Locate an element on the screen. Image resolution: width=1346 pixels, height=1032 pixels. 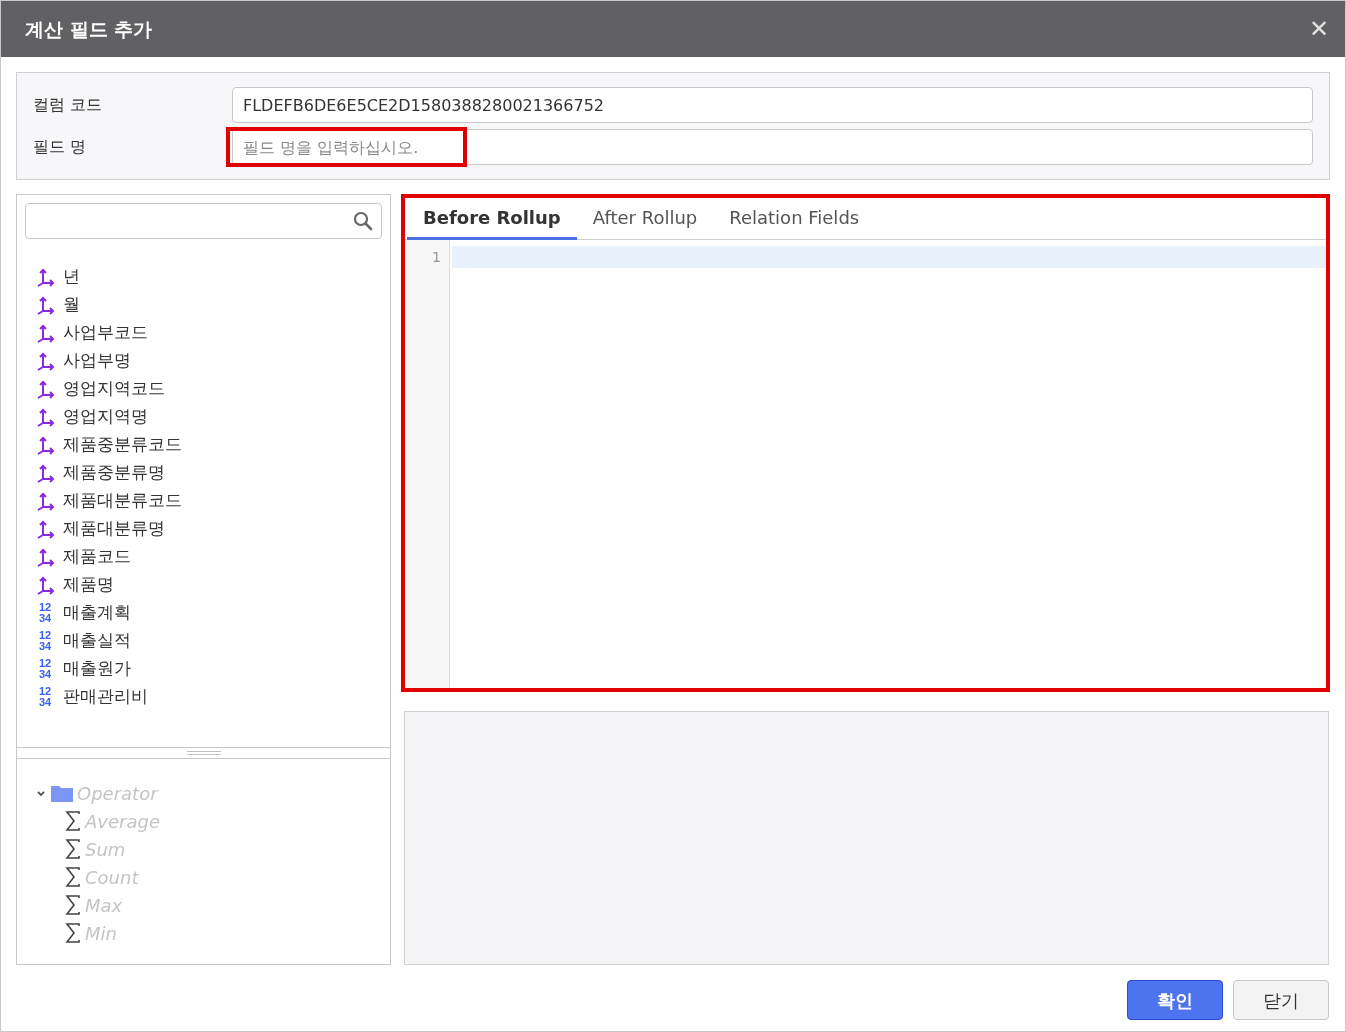
field-item: 영업지역코드 is located at coordinates (114, 389).